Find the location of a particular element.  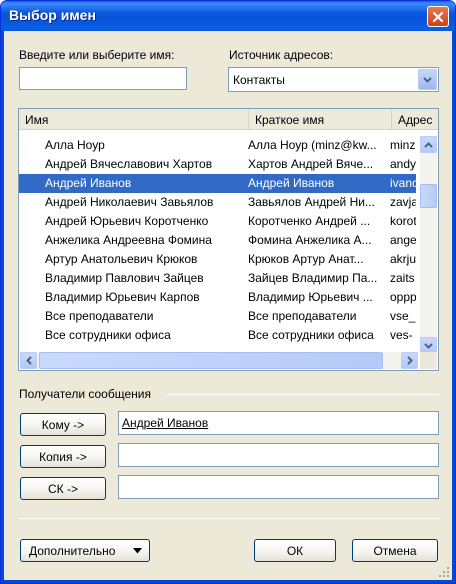

search-input is located at coordinates (103, 78).